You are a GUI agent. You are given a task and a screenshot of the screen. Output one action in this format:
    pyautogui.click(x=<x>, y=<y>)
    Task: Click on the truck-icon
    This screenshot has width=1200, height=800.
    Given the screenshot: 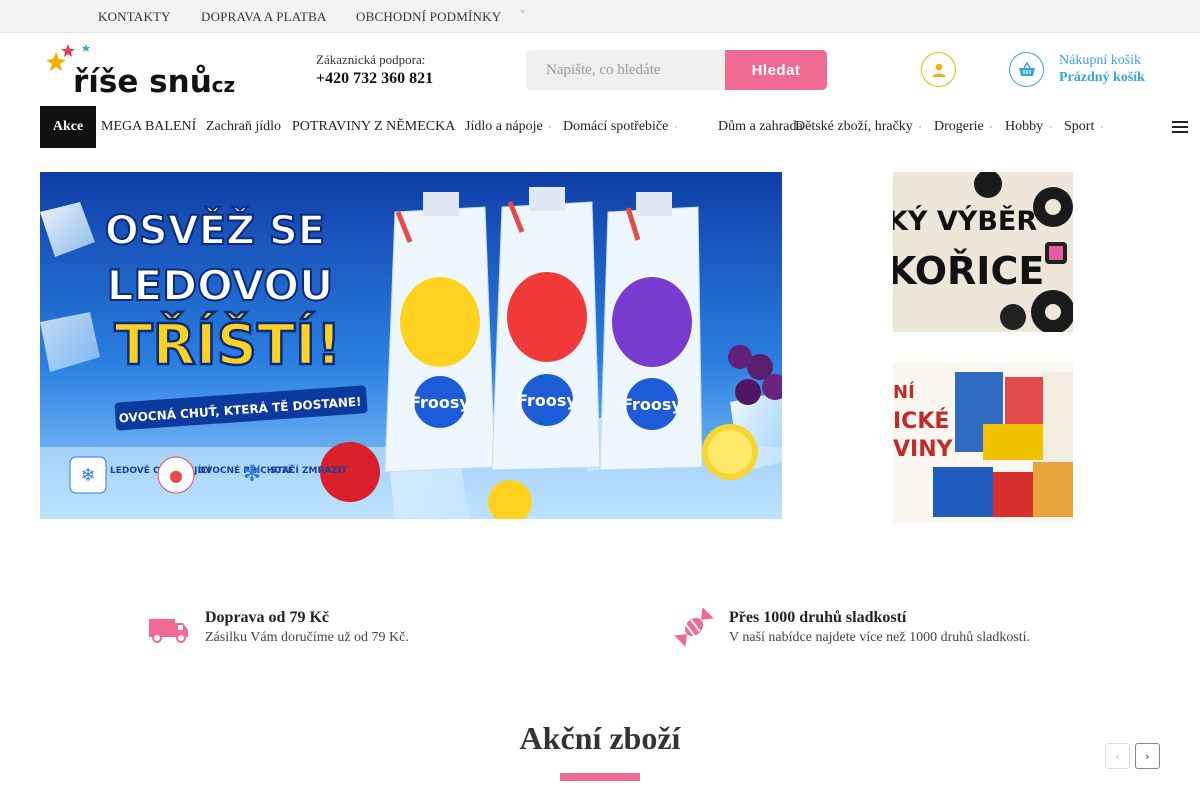 What is the action you would take?
    pyautogui.click(x=168, y=631)
    